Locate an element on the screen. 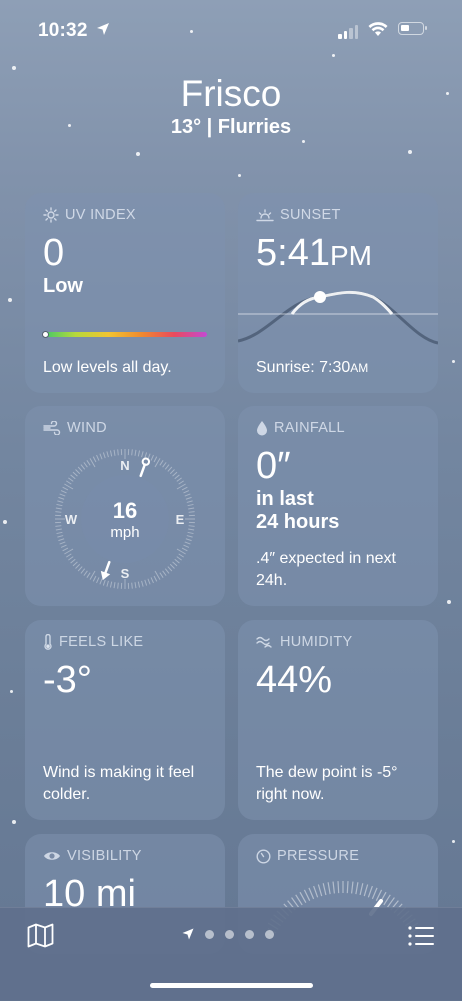 The height and width of the screenshot is (1001, 462). rainfall-description: .4″ expected in next 24h. is located at coordinates (341, 570).